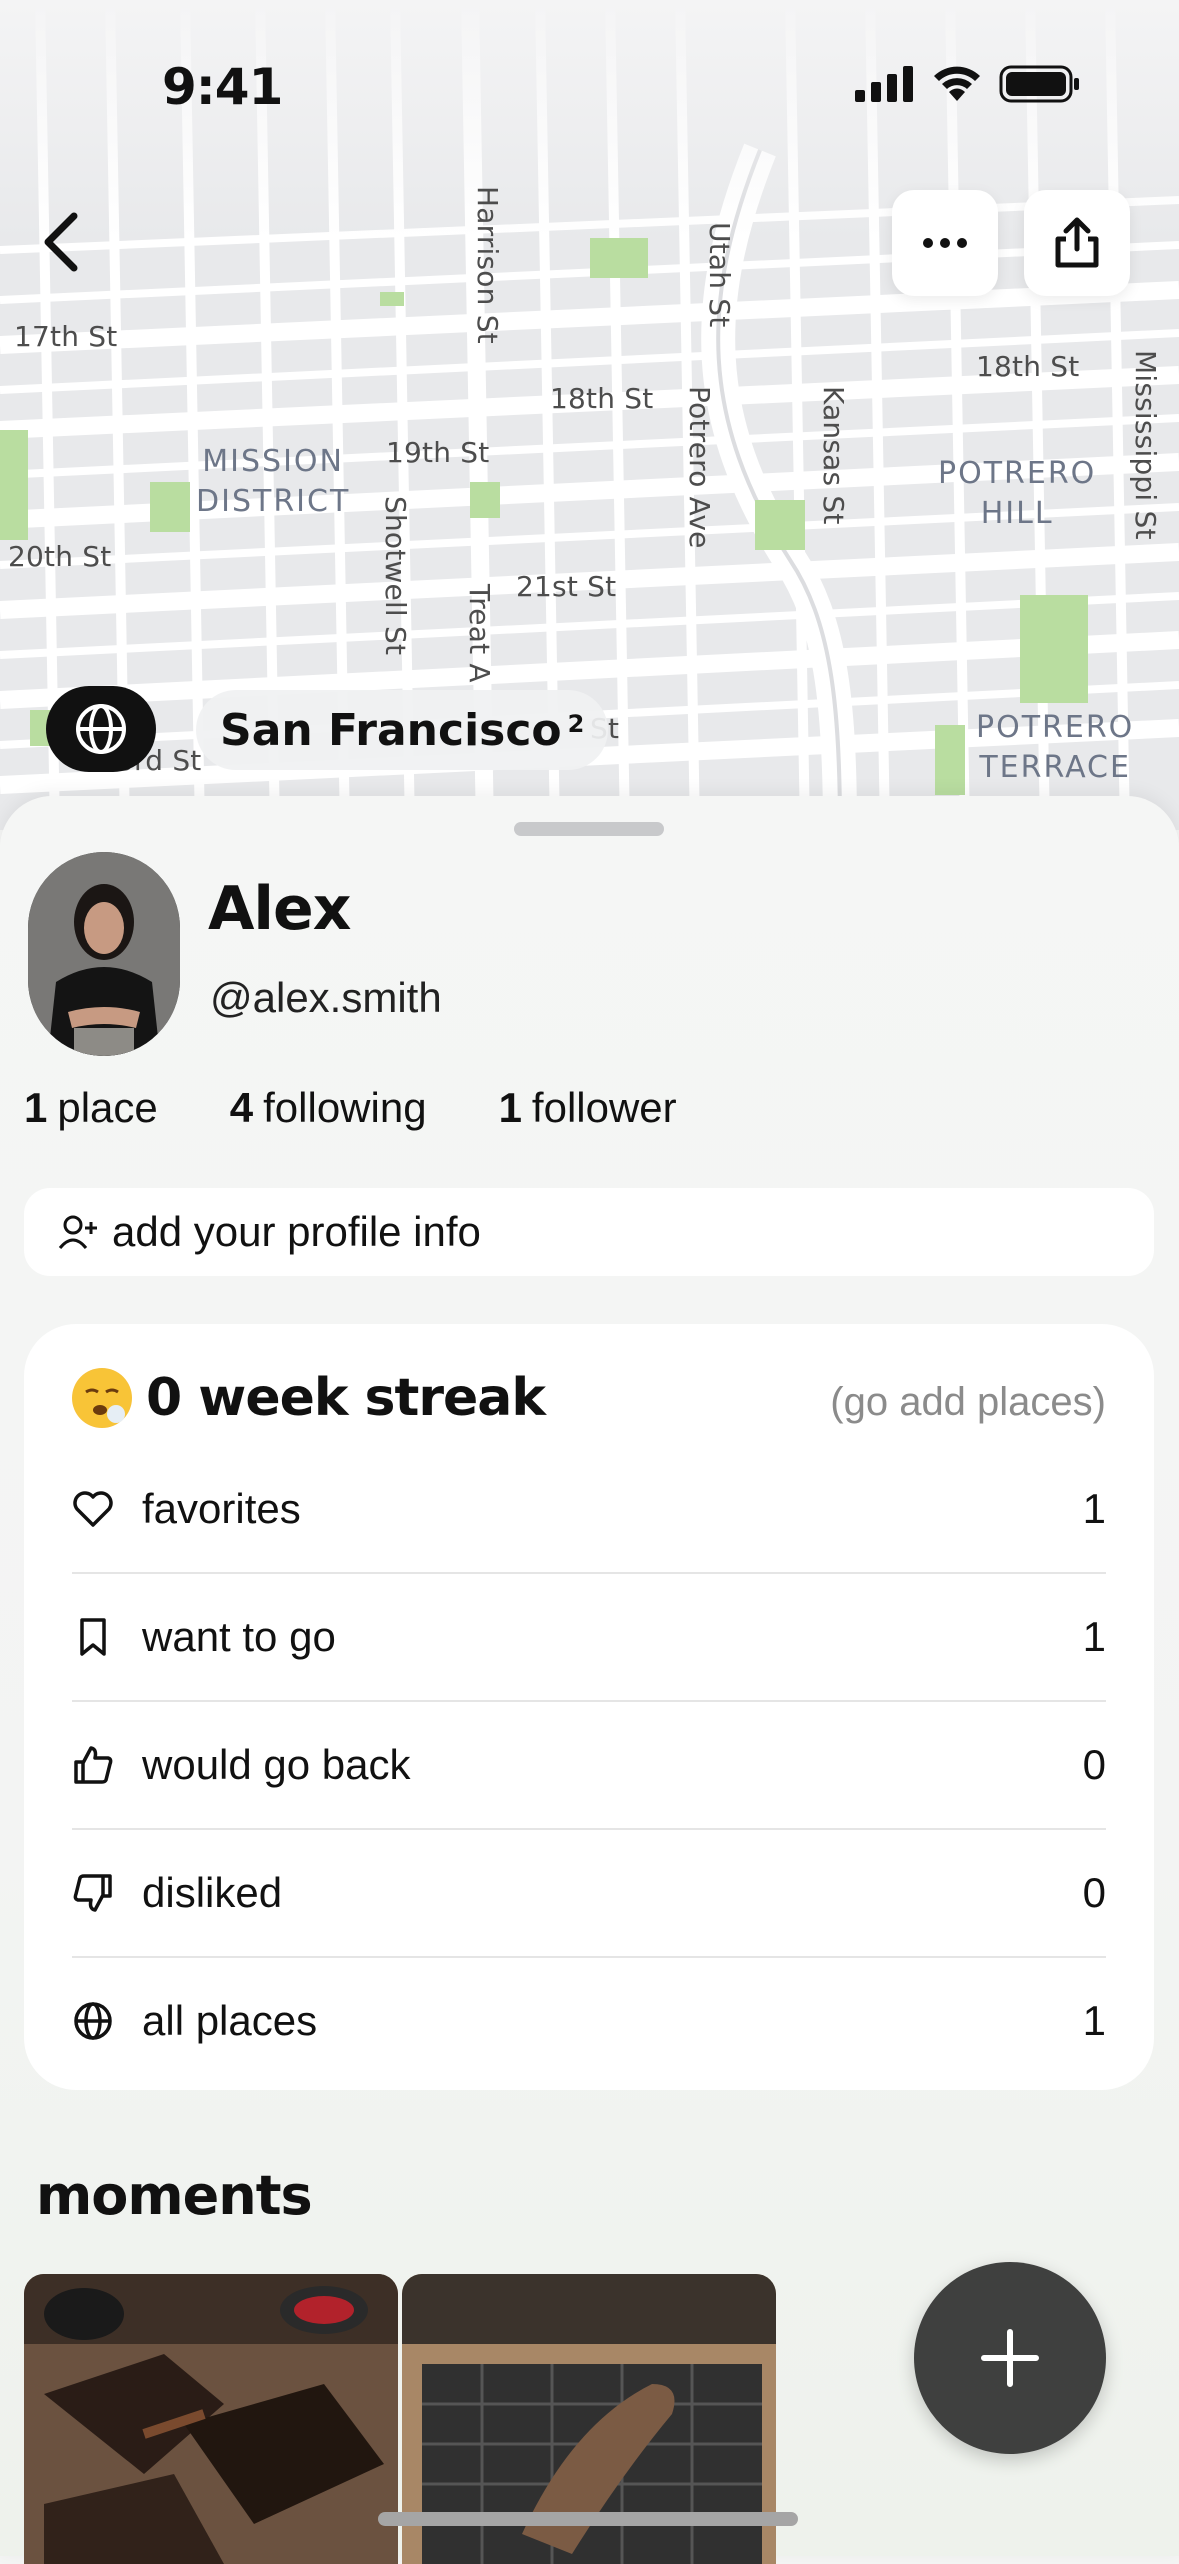  I want to click on list-favorites: favorites 1, so click(589, 1510).